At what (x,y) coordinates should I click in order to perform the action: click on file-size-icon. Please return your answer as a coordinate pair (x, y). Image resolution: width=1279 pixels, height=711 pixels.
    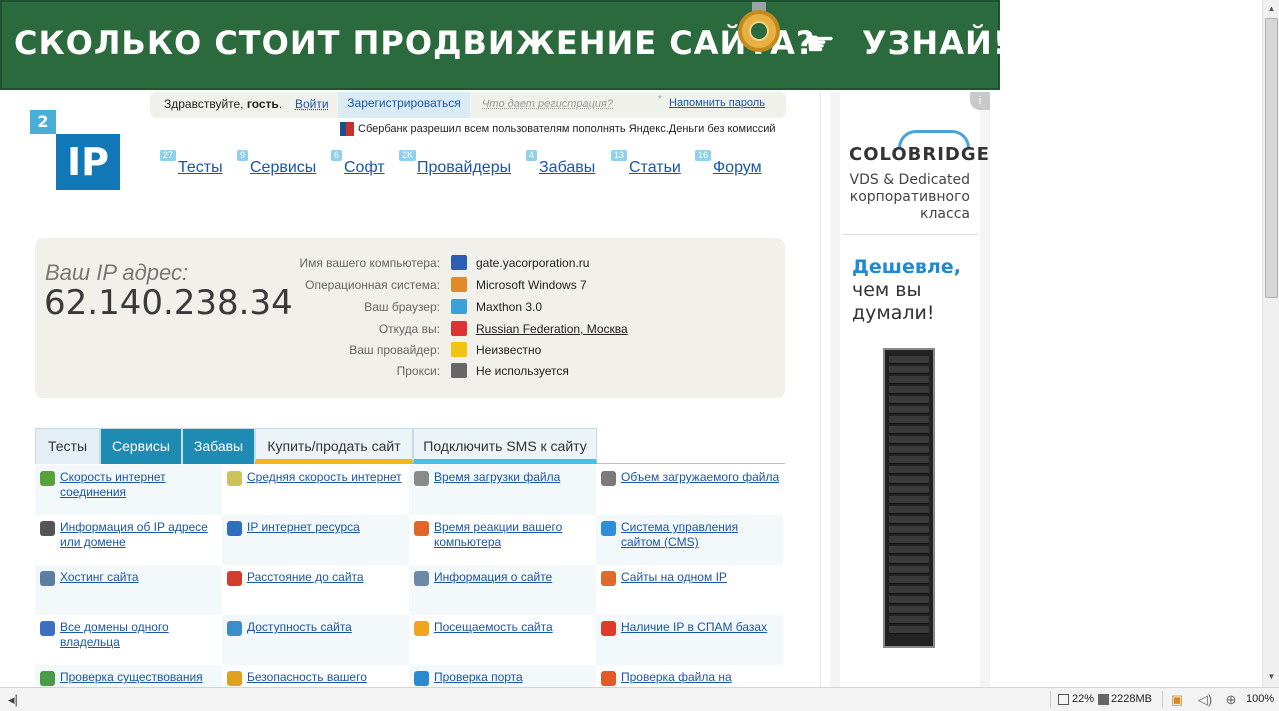
    Looking at the image, I should click on (608, 478).